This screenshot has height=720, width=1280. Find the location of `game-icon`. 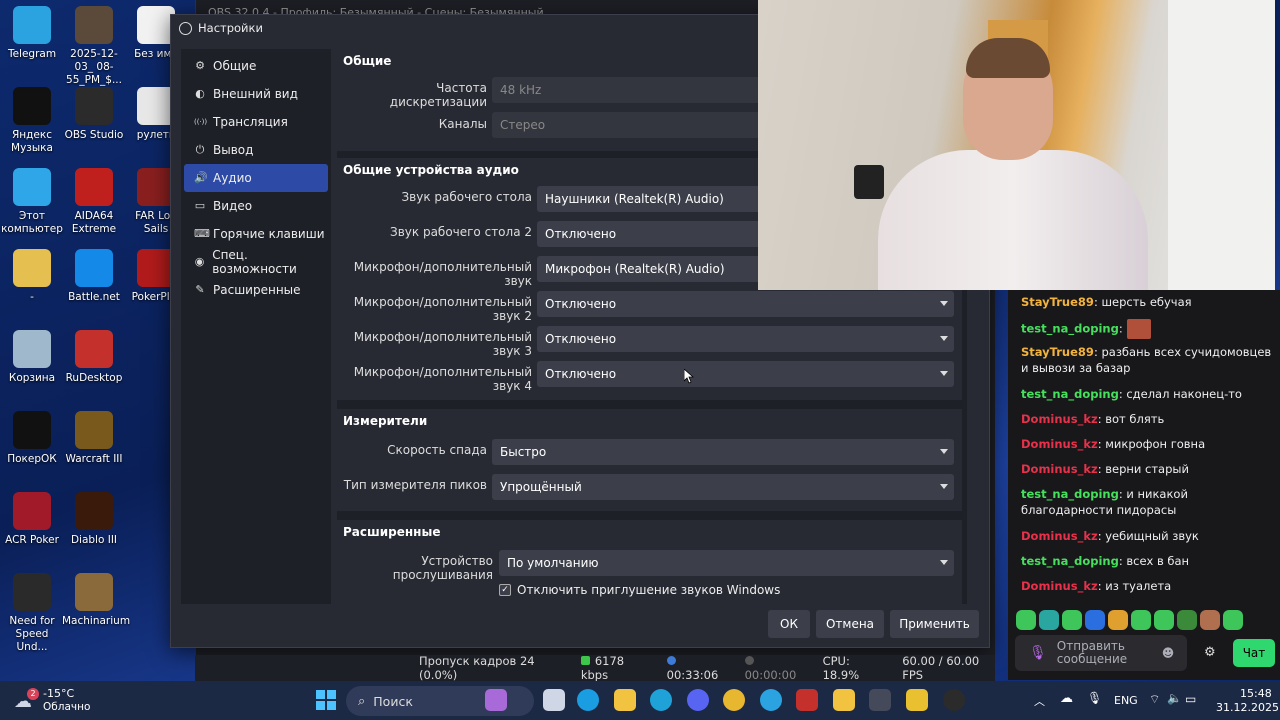

game-icon is located at coordinates (917, 700).